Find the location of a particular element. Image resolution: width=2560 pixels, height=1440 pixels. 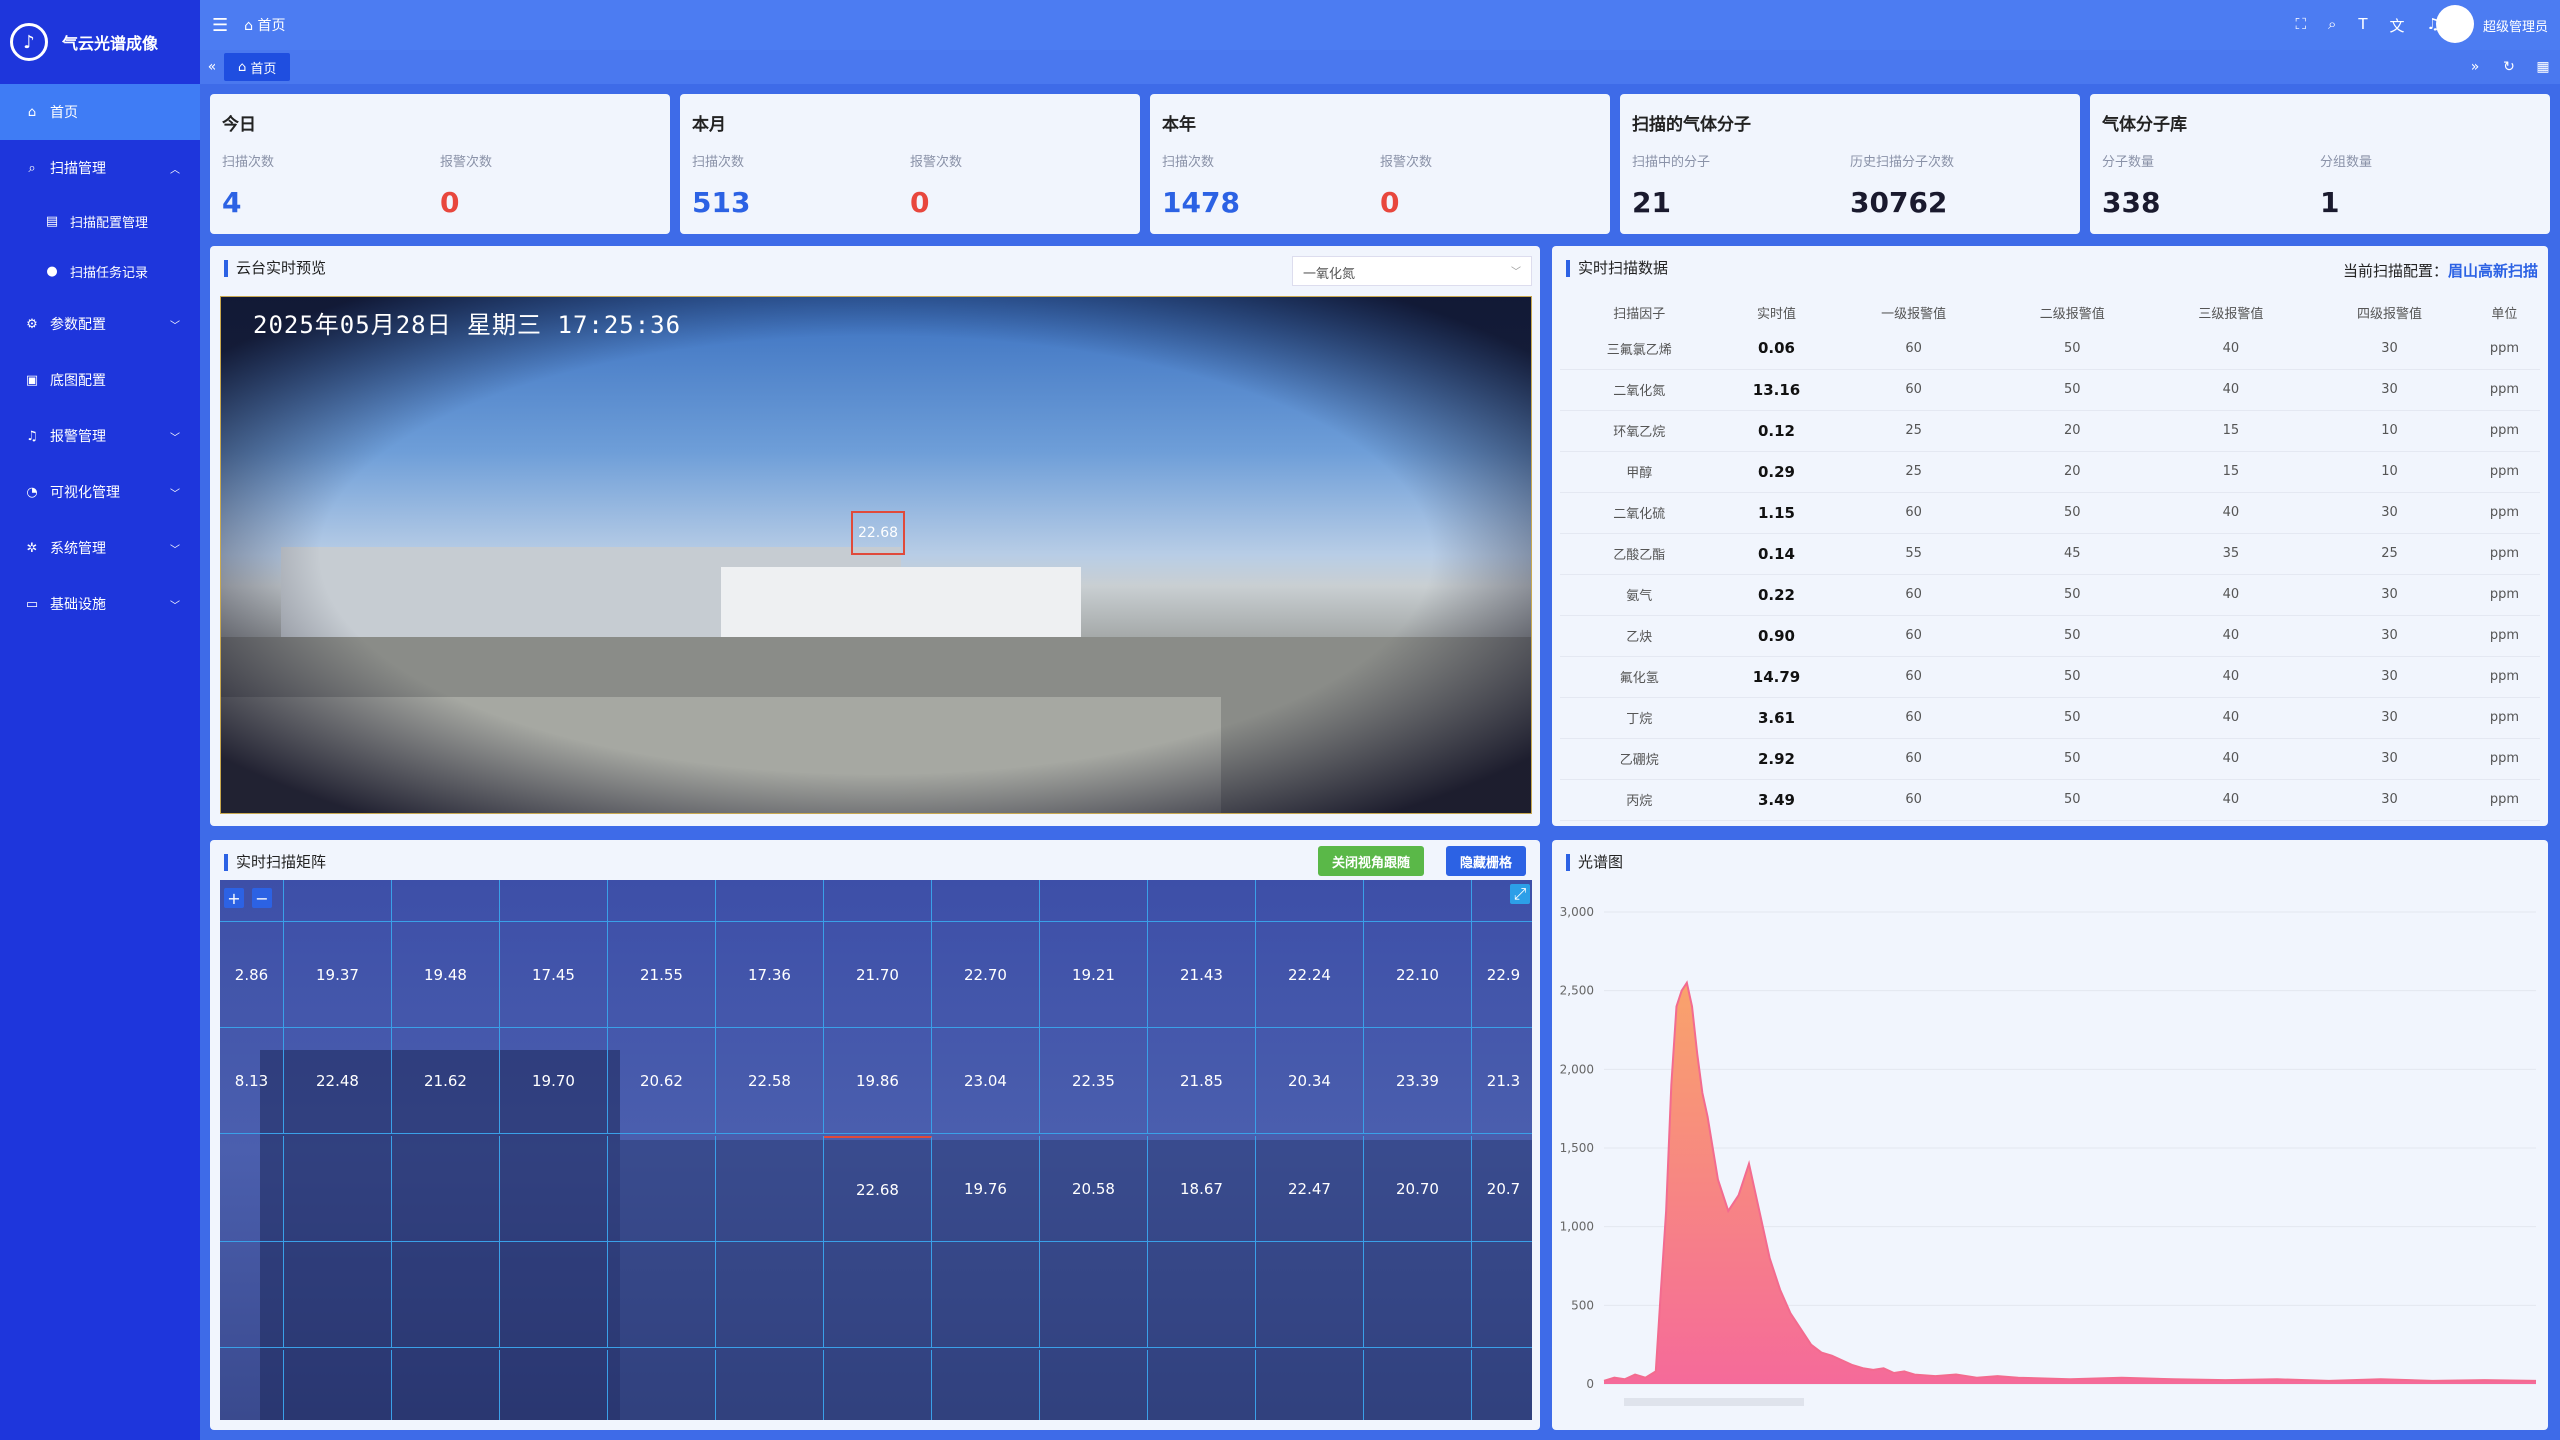

matrix-cell: 20.58 is located at coordinates (1094, 1189).